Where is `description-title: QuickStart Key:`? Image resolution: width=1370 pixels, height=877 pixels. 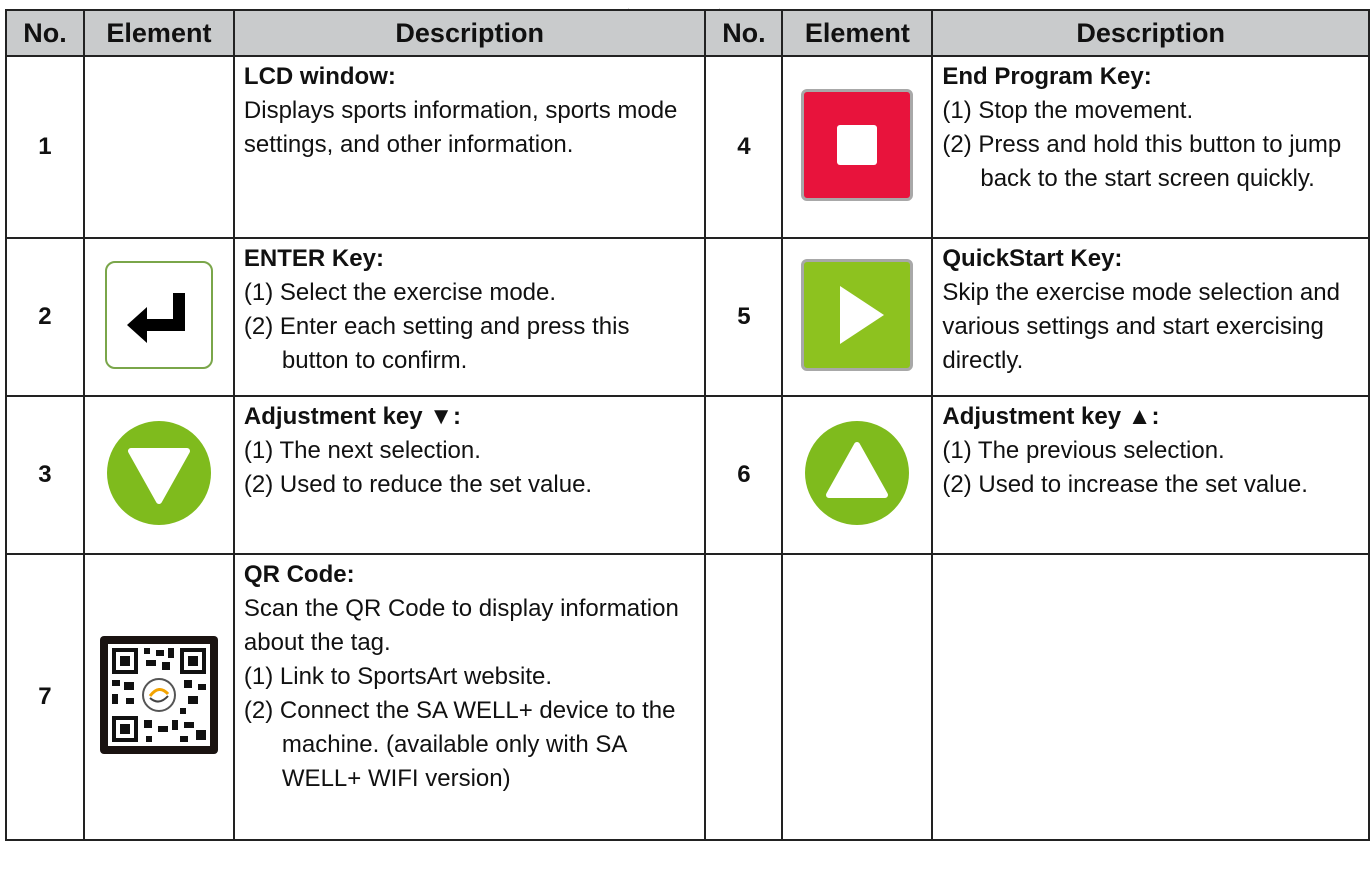 description-title: QuickStart Key: is located at coordinates (1032, 258).